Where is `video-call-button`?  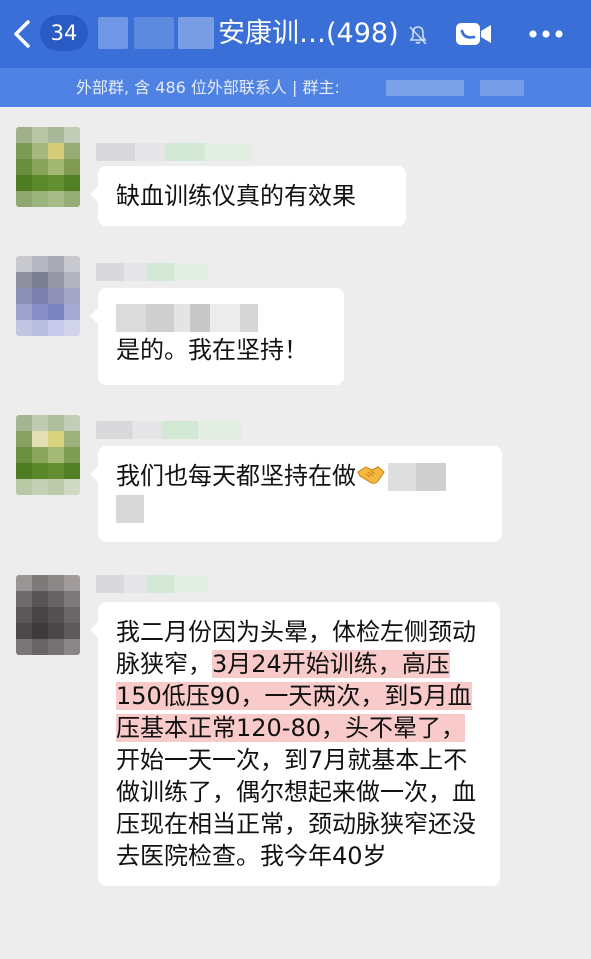 video-call-button is located at coordinates (474, 34).